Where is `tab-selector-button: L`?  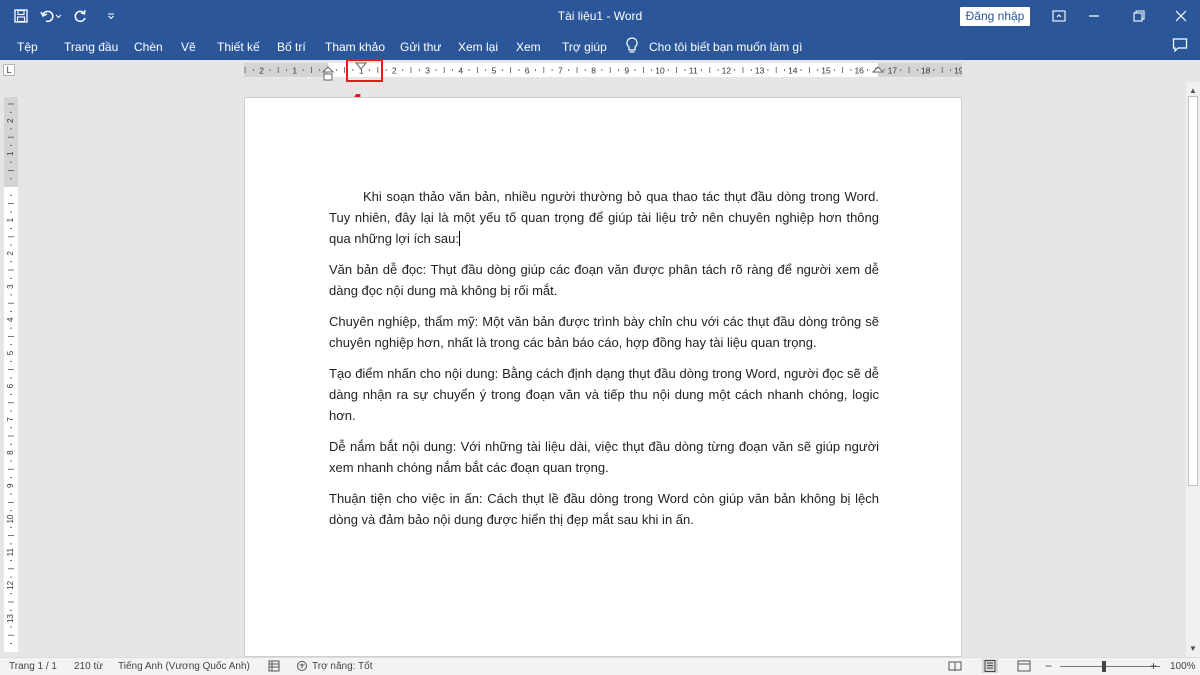
tab-selector-button: L is located at coordinates (9, 70).